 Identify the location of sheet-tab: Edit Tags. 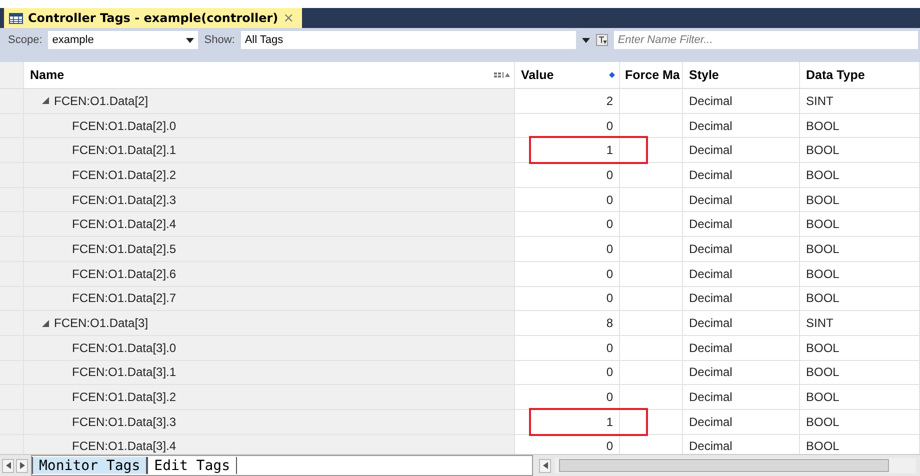
(192, 465).